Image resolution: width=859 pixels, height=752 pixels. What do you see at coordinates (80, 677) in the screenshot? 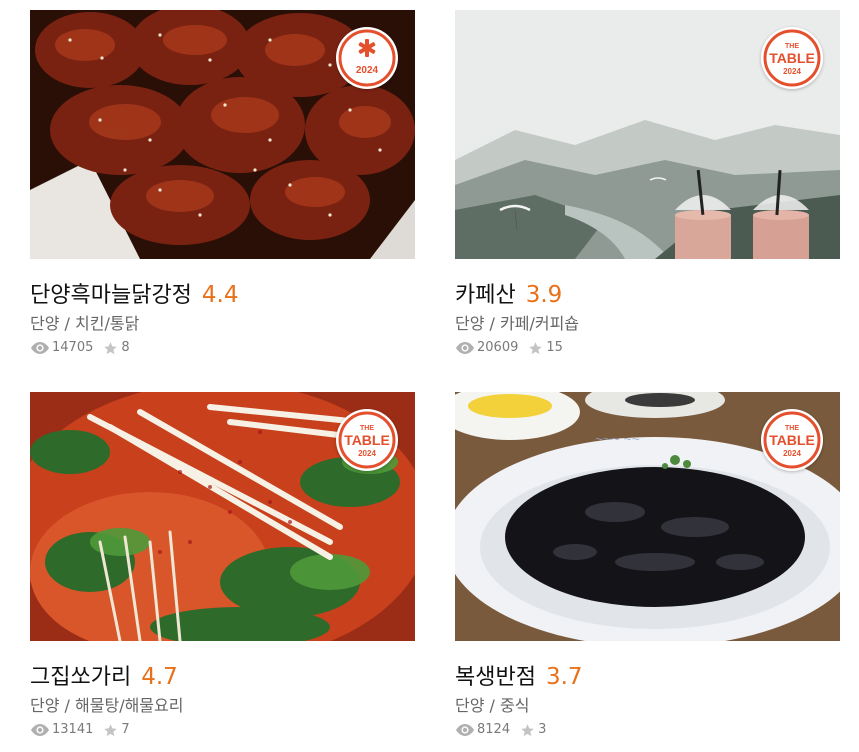
I see `restaurant-name: 그집쏘가리` at bounding box center [80, 677].